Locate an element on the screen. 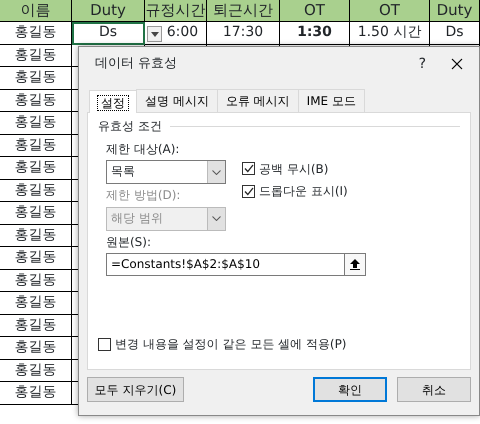 Image resolution: width=480 pixels, height=424 pixels. column-header: 퇴근시간 is located at coordinates (243, 10).